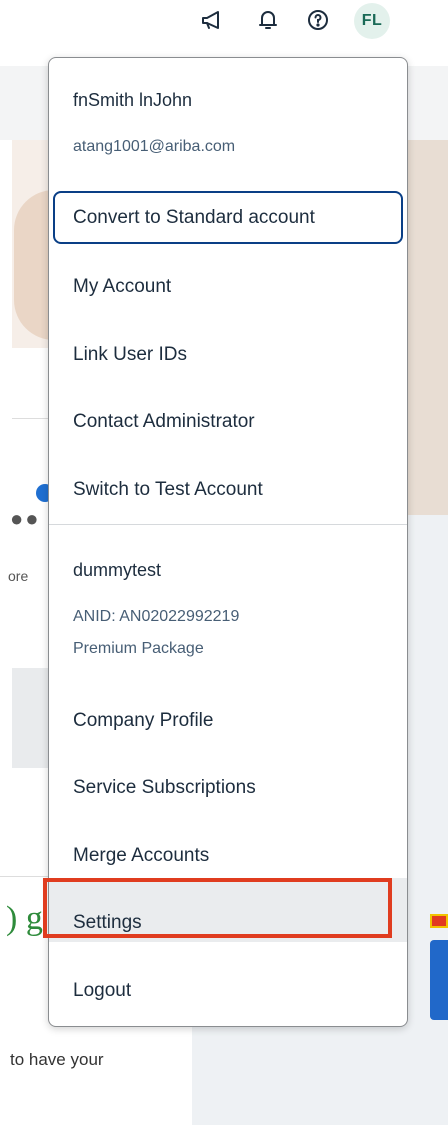  What do you see at coordinates (143, 721) in the screenshot?
I see `menu-item-company-profile: Company Profile` at bounding box center [143, 721].